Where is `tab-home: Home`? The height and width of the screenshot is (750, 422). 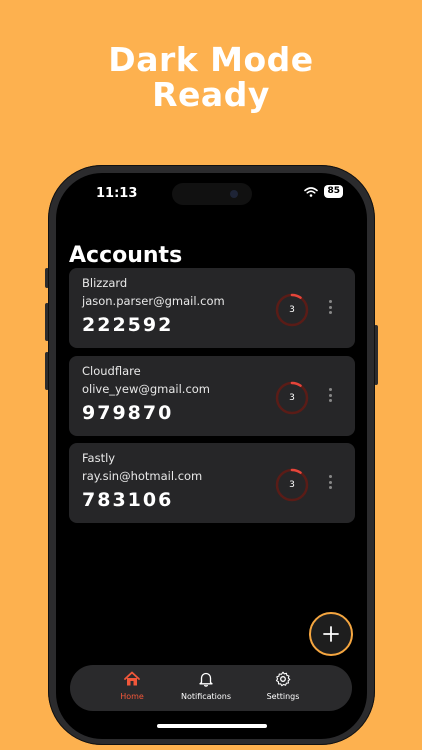
tab-home: Home is located at coordinates (132, 686).